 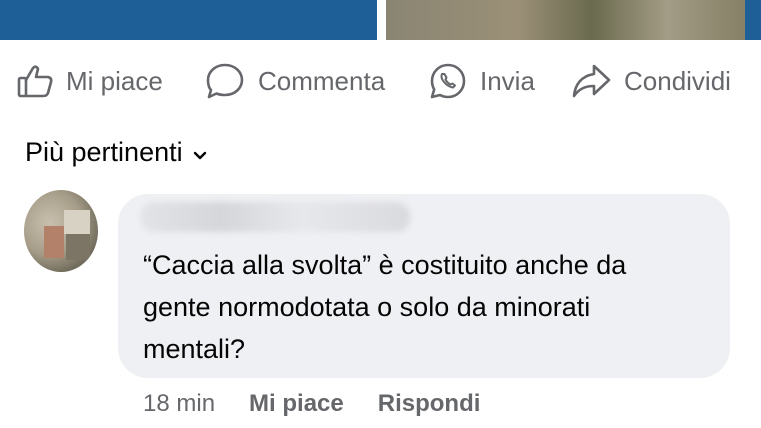 What do you see at coordinates (296, 404) in the screenshot?
I see `comment-like-button: Mi piace` at bounding box center [296, 404].